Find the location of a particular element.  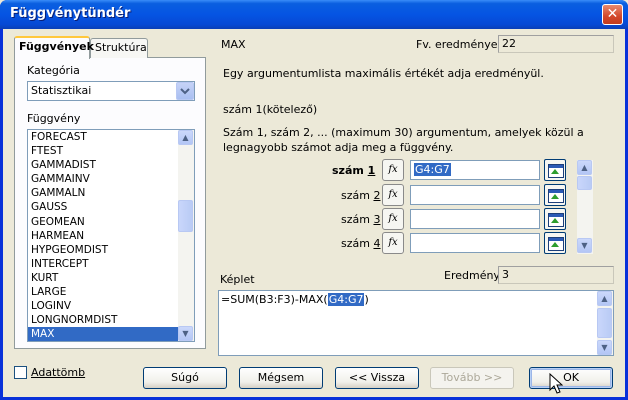

list-item: LONGNORMDIST is located at coordinates (111, 320).